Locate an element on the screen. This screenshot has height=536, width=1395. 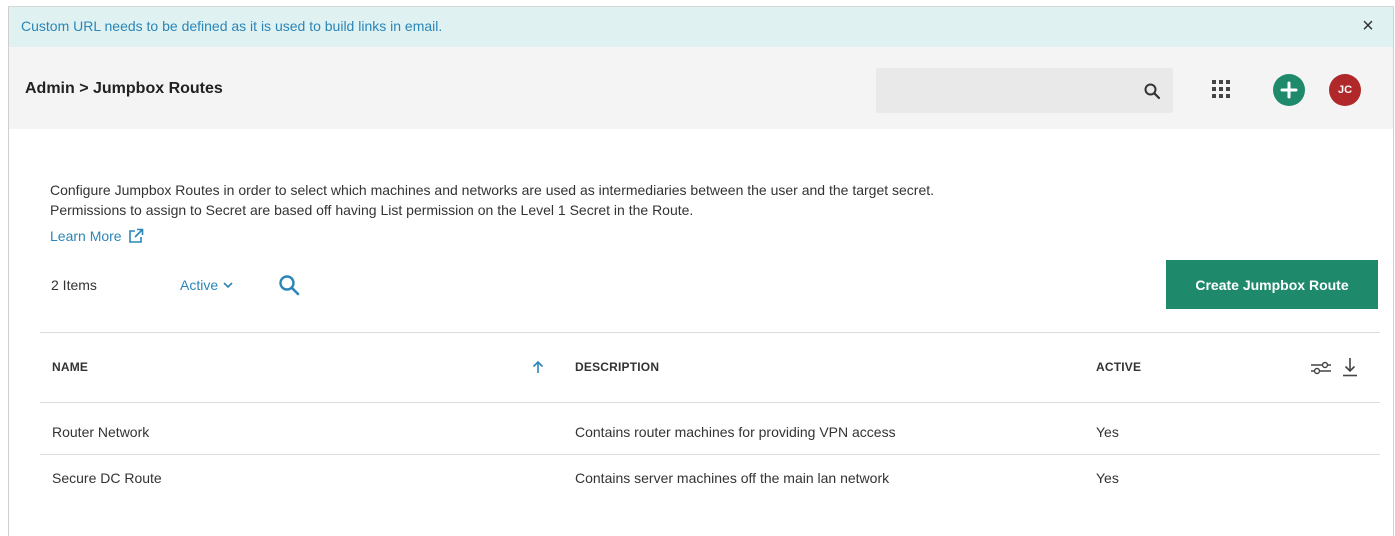
add-icon is located at coordinates (1289, 90).